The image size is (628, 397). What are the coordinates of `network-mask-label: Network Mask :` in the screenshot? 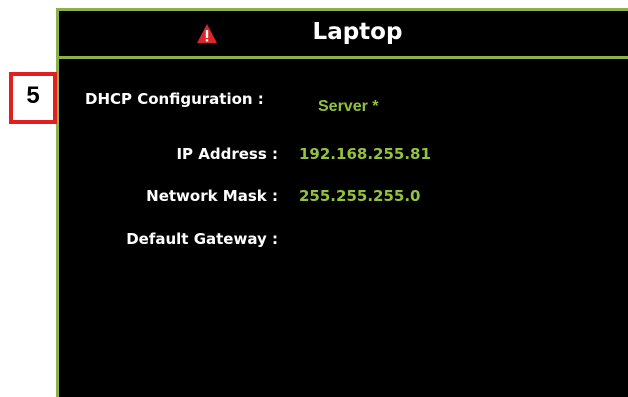 It's located at (212, 196).